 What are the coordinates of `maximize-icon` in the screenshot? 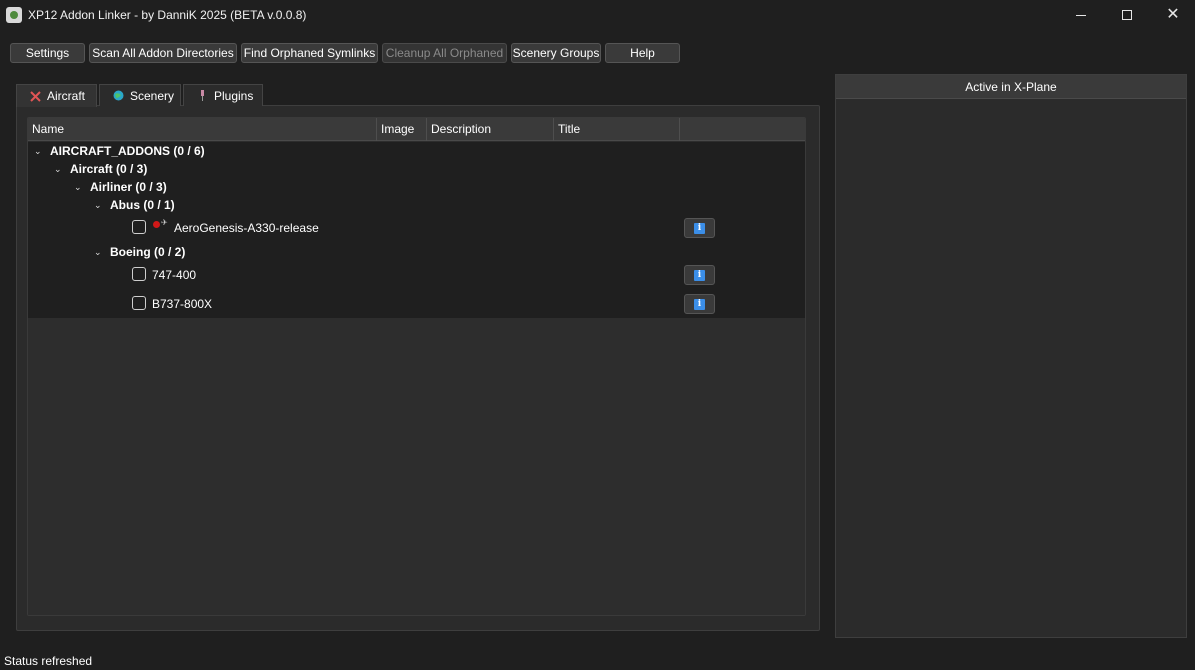 It's located at (1127, 15).